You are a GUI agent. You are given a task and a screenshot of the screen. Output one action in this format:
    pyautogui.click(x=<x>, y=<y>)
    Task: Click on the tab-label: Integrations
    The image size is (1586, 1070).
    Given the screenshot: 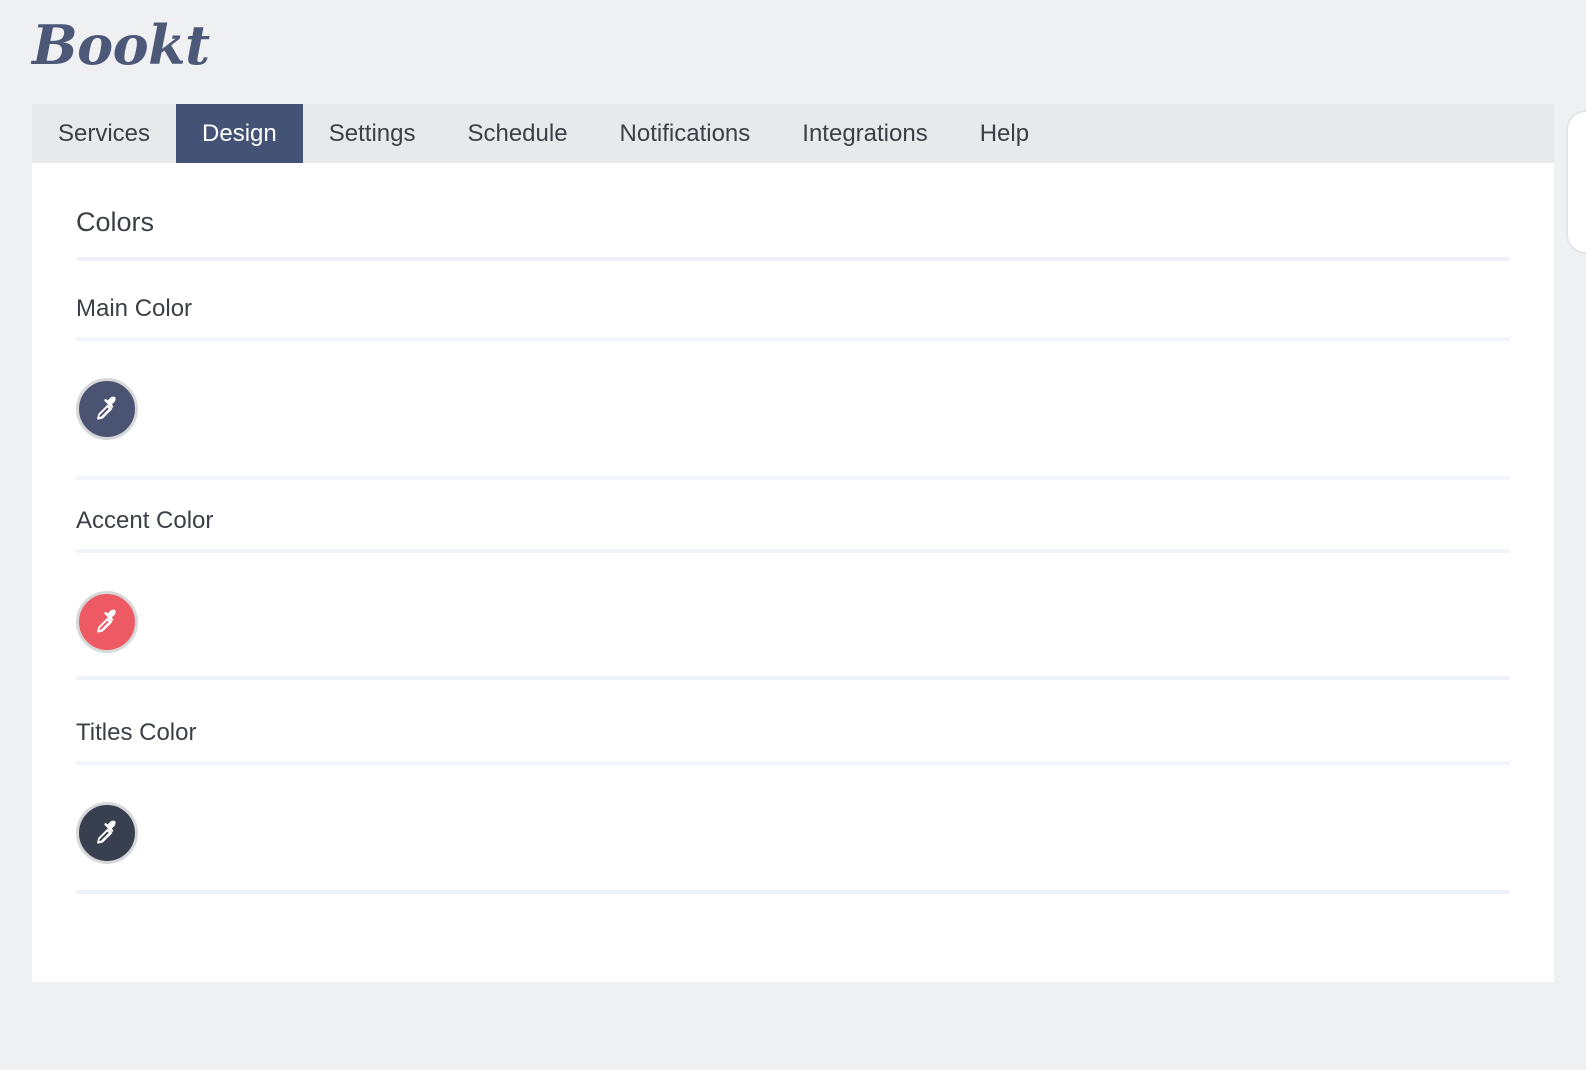 What is the action you would take?
    pyautogui.click(x=865, y=133)
    